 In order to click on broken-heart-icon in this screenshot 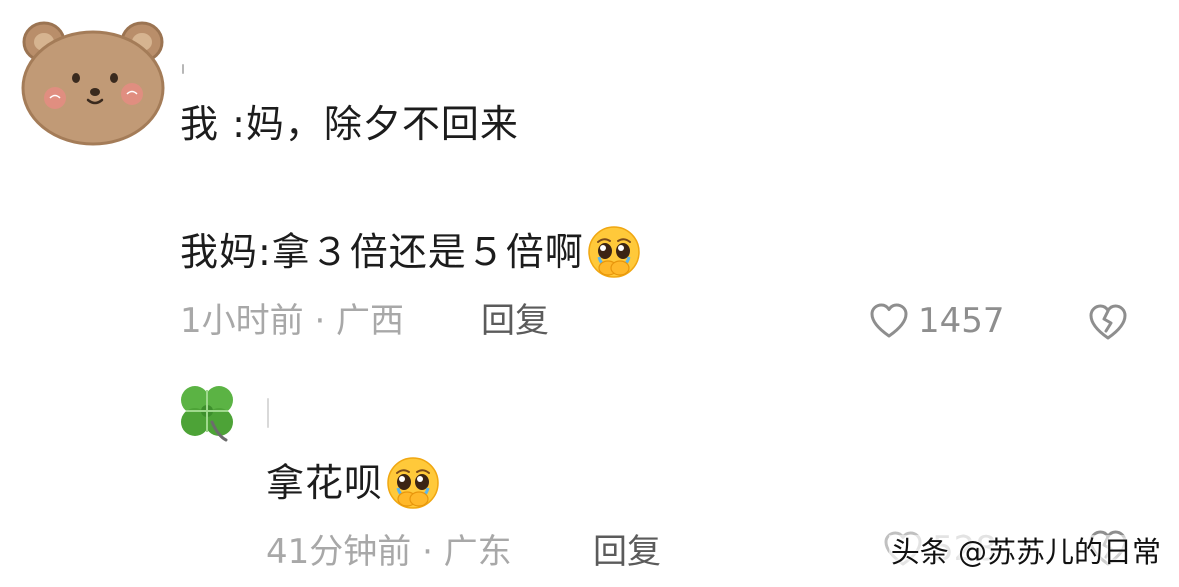, I will do `click(1108, 322)`.